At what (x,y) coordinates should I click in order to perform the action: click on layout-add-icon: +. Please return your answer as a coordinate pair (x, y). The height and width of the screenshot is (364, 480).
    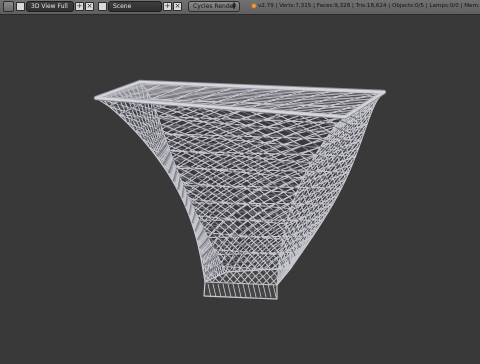
    Looking at the image, I should click on (79, 6).